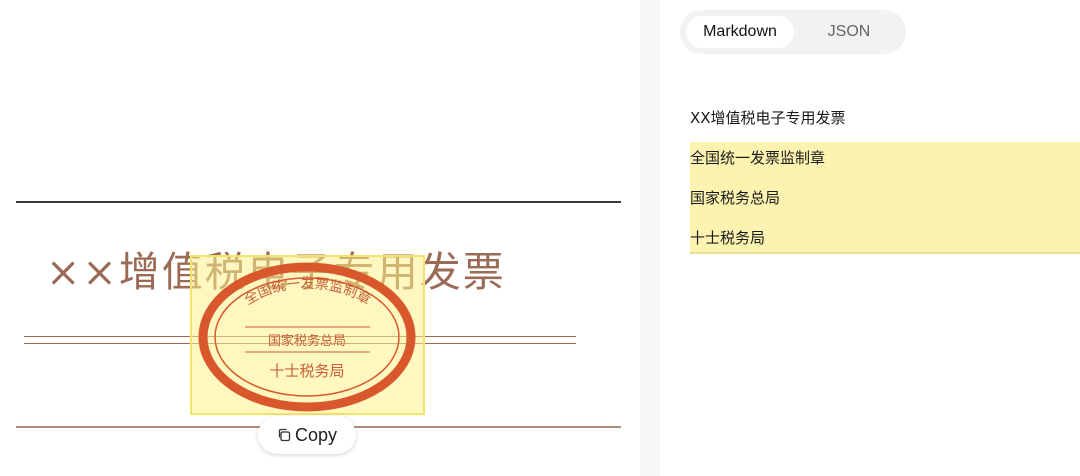 This screenshot has width=1080, height=476. What do you see at coordinates (758, 158) in the screenshot?
I see `output-line-seal-1: 全国统一发票监制章` at bounding box center [758, 158].